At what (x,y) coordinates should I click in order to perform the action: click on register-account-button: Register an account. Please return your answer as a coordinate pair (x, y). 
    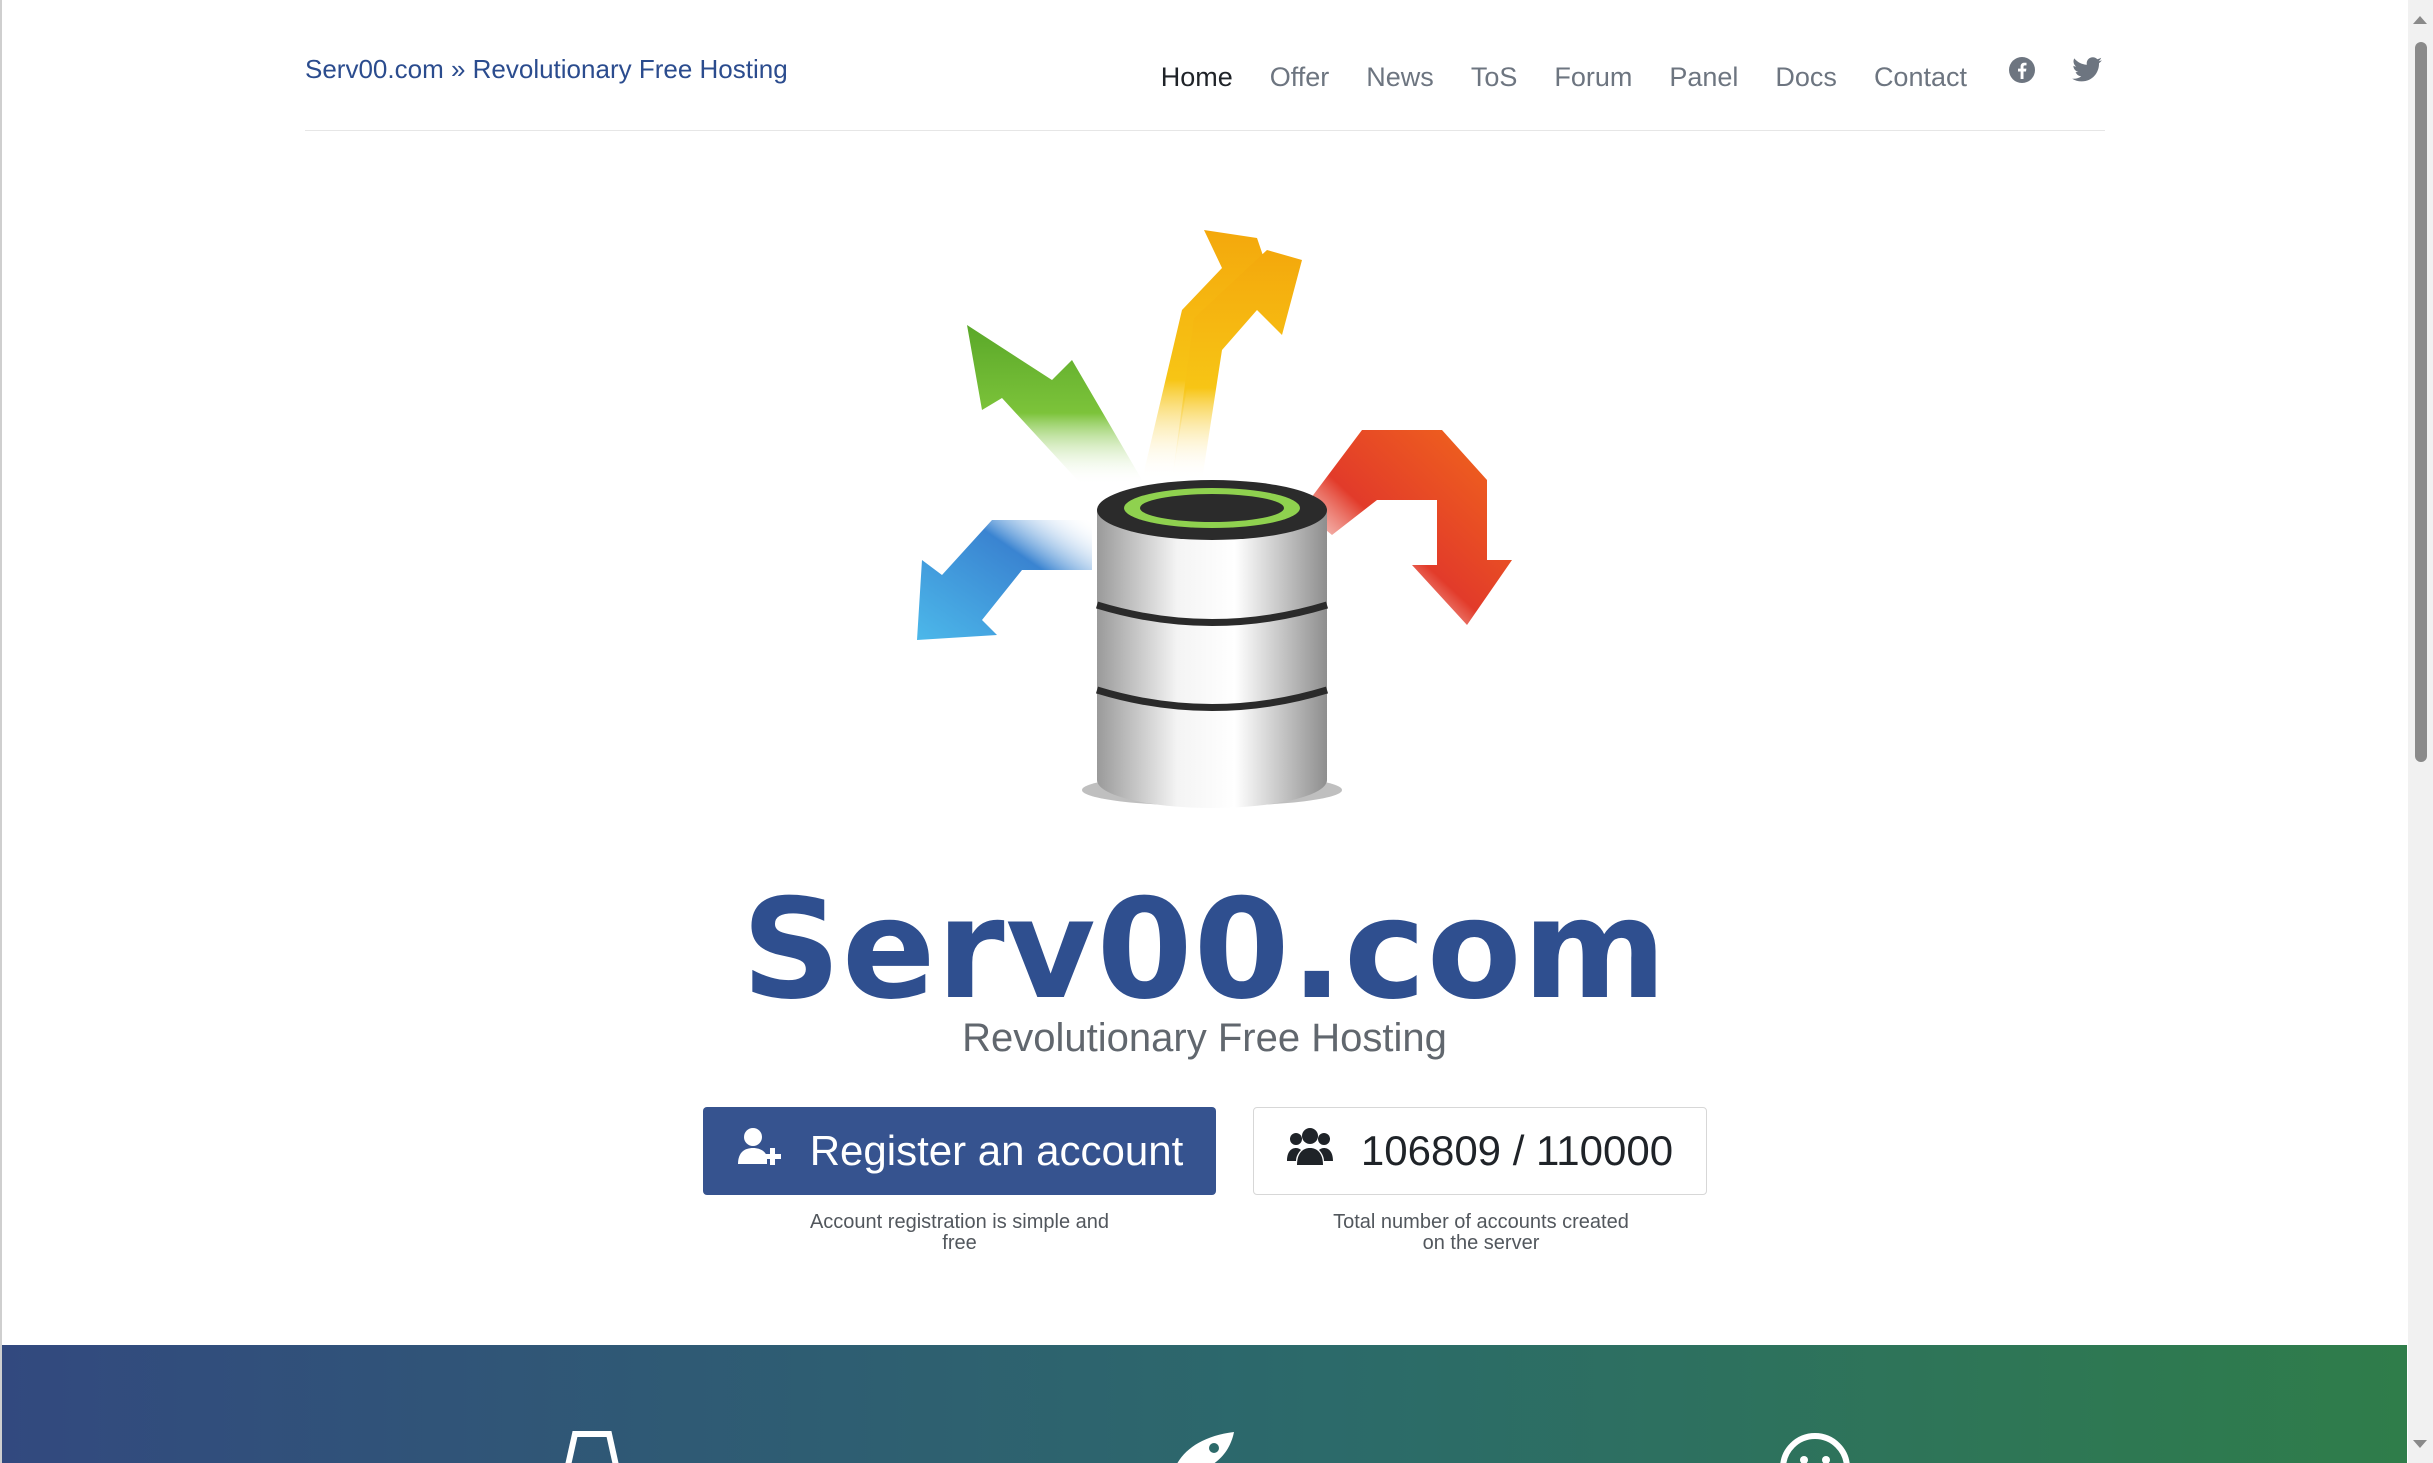
    Looking at the image, I should click on (959, 1151).